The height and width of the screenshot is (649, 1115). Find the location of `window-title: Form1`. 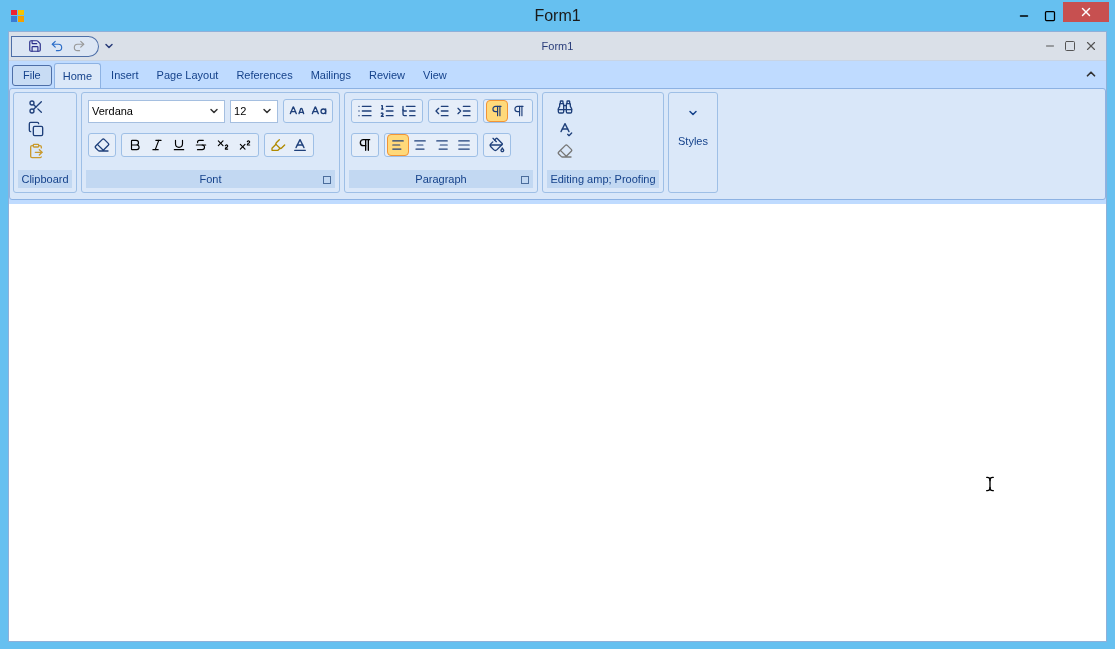

window-title: Form1 is located at coordinates (557, 15).